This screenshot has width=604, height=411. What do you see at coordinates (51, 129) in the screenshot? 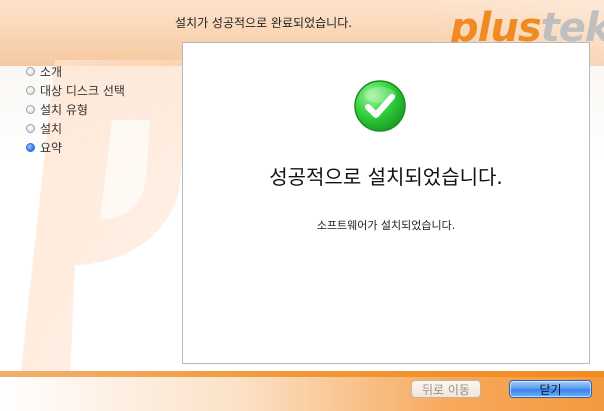
I see `step-label: 설치` at bounding box center [51, 129].